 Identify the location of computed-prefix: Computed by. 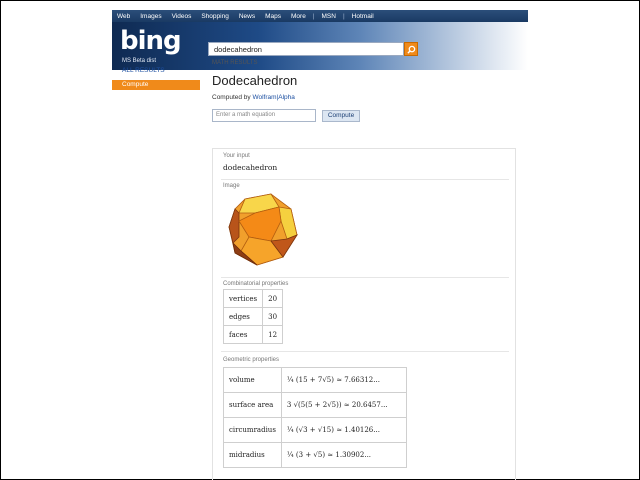
(232, 97).